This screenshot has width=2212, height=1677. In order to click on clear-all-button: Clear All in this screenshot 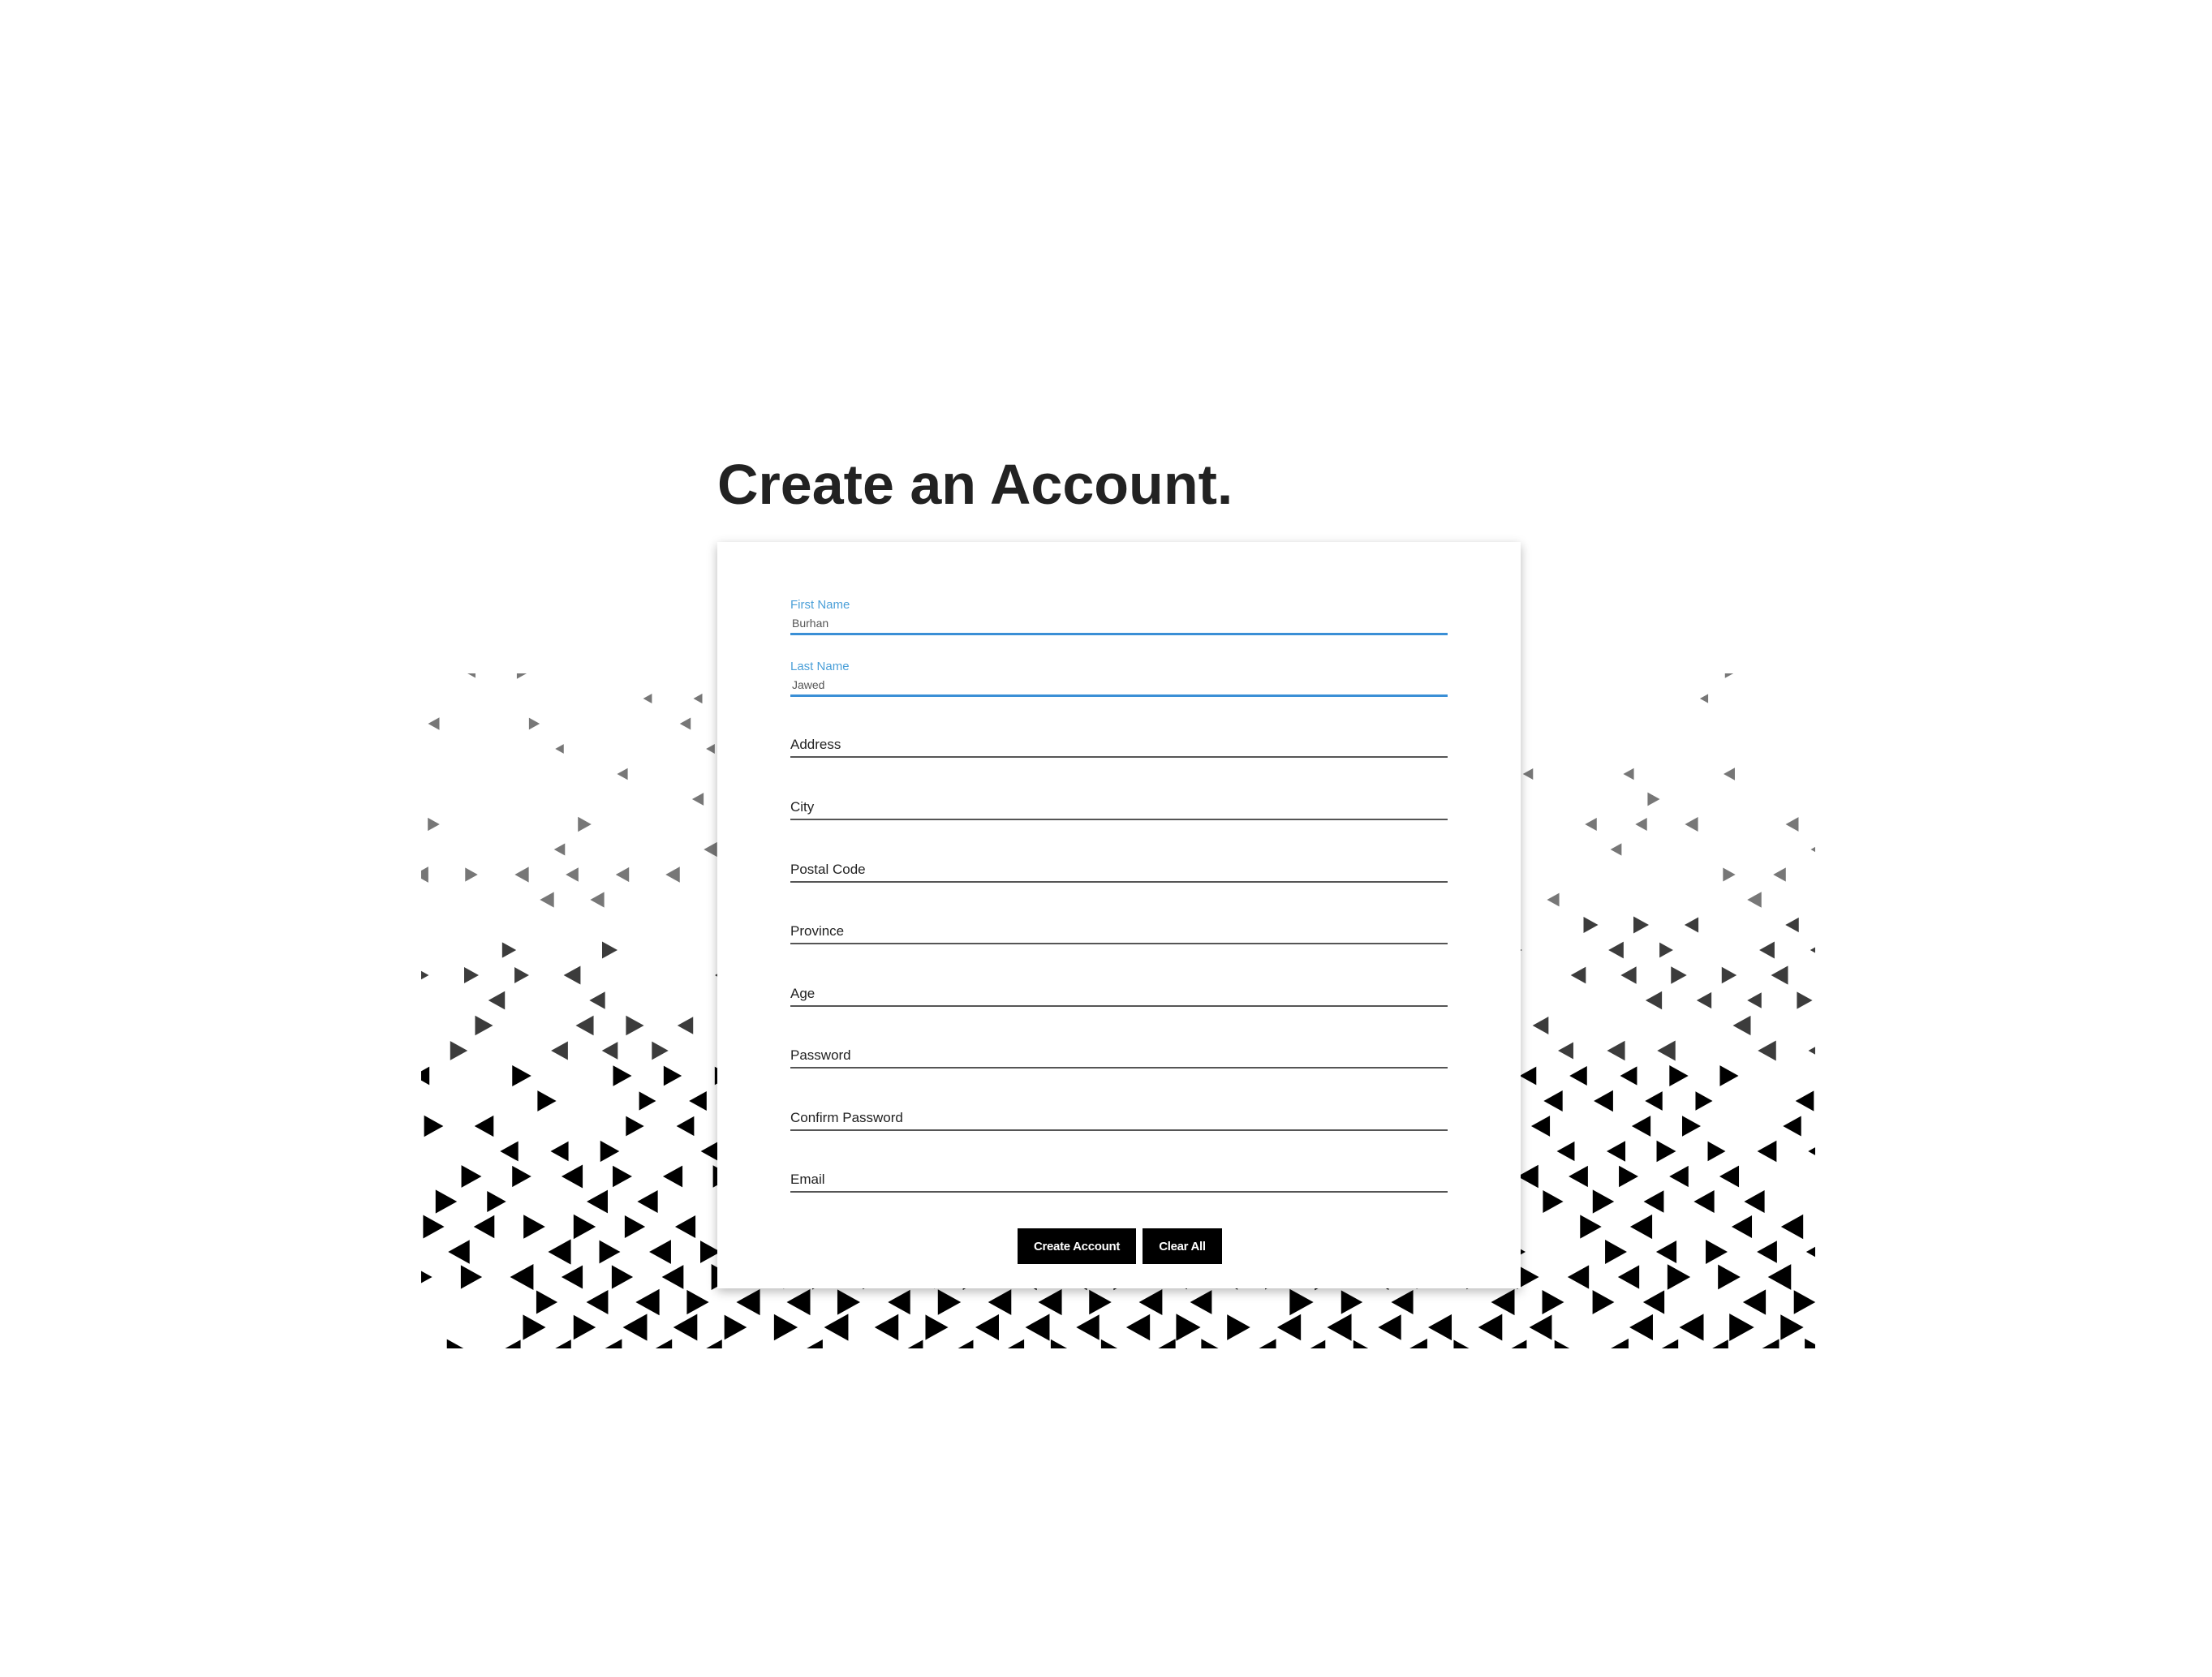, I will do `click(1183, 1246)`.